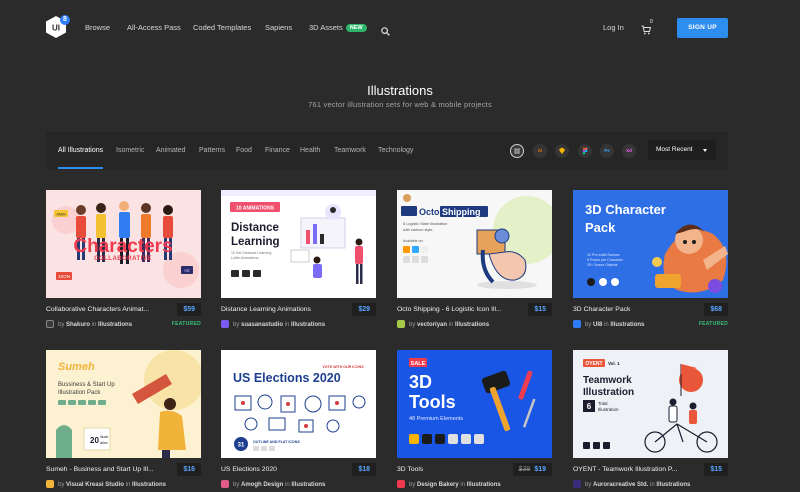 The height and width of the screenshot is (492, 800). What do you see at coordinates (605, 260) in the screenshot?
I see `thumb-text: 9 Poses per Character` at bounding box center [605, 260].